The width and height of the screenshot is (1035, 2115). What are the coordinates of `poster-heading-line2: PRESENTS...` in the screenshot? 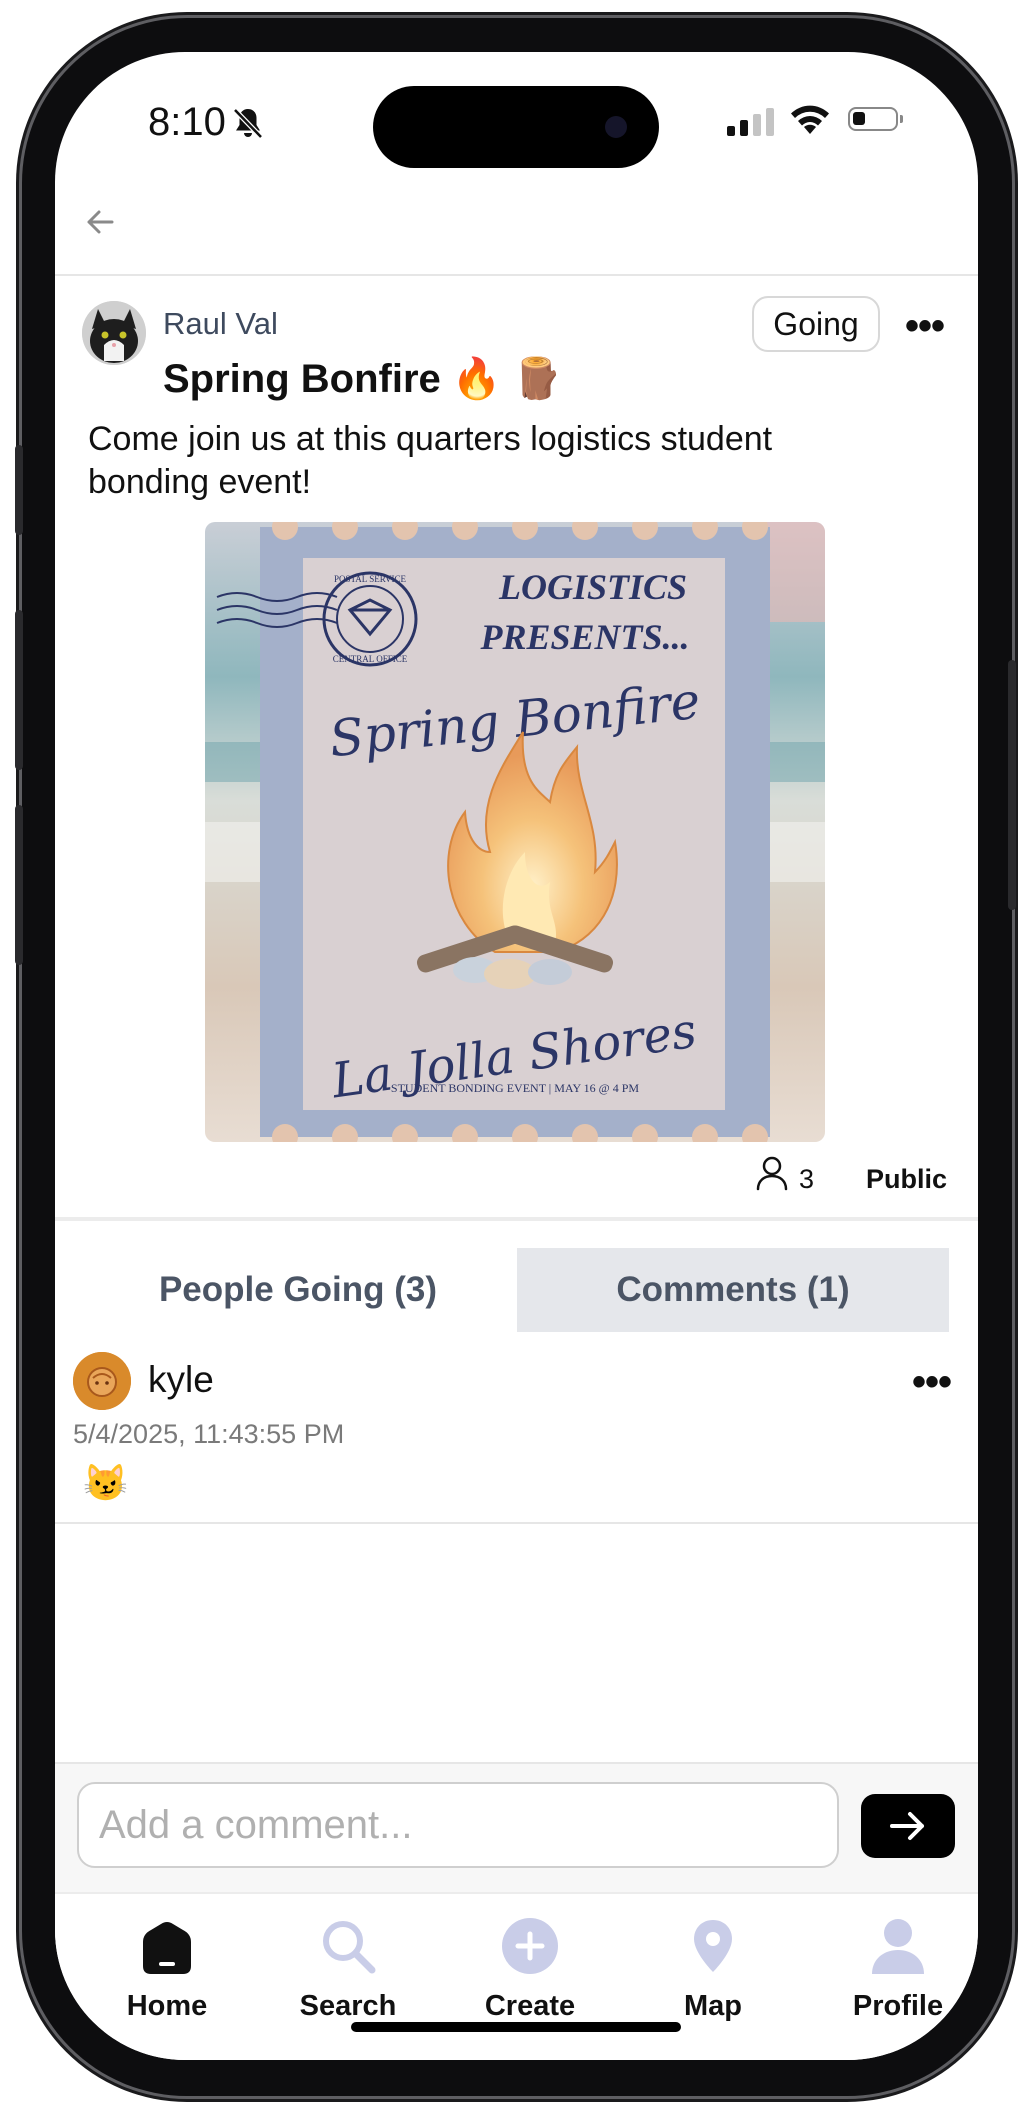 It's located at (584, 637).